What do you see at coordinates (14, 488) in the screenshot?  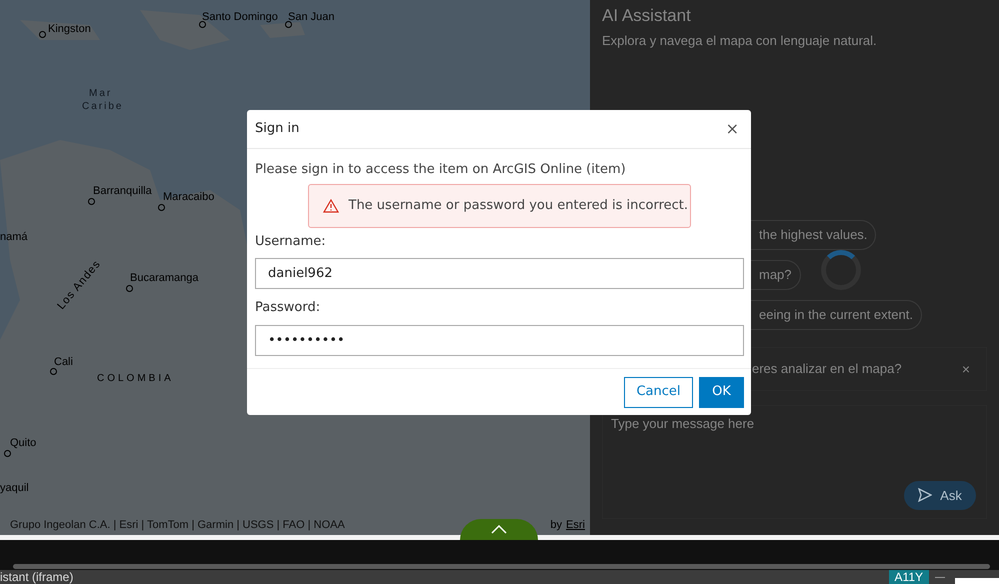 I see `map-label: yaquil` at bounding box center [14, 488].